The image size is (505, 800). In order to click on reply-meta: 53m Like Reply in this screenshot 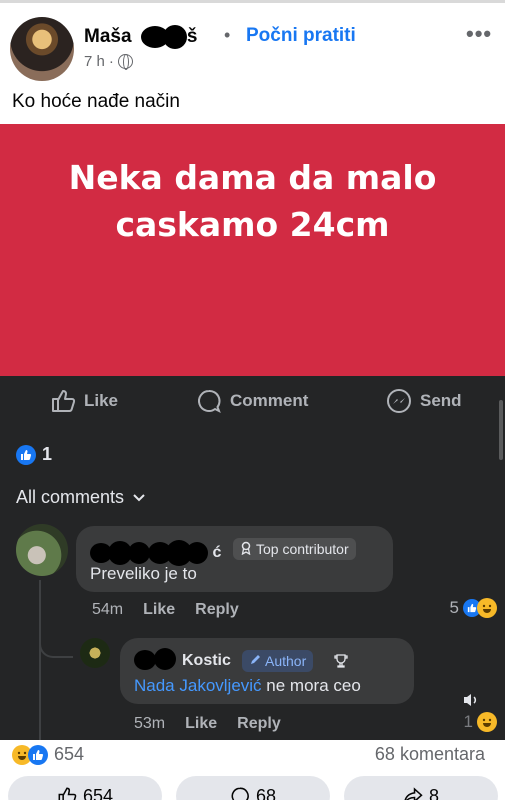, I will do `click(207, 724)`.